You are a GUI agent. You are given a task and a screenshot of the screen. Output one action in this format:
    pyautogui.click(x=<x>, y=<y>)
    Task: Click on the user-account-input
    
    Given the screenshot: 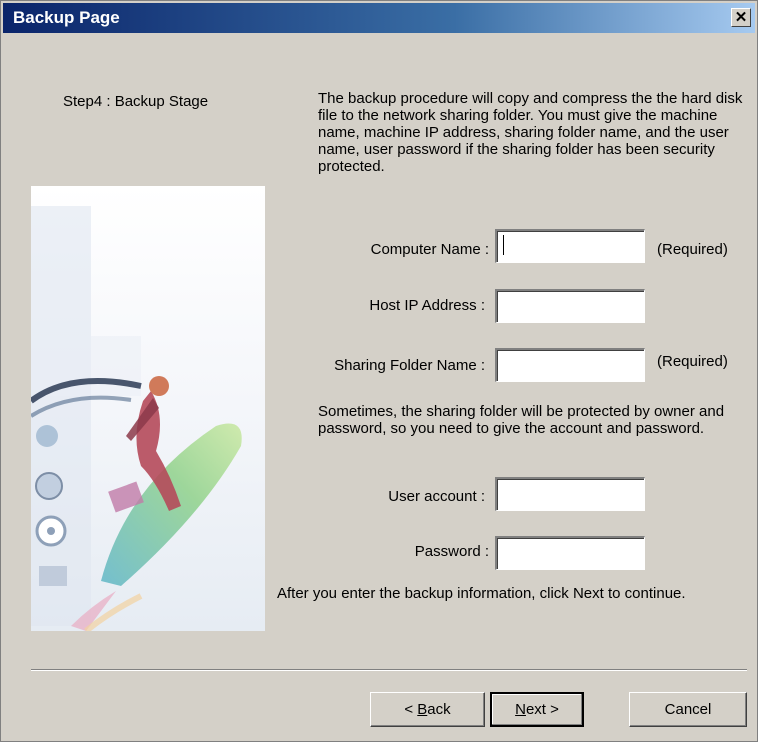 What is the action you would take?
    pyautogui.click(x=570, y=494)
    